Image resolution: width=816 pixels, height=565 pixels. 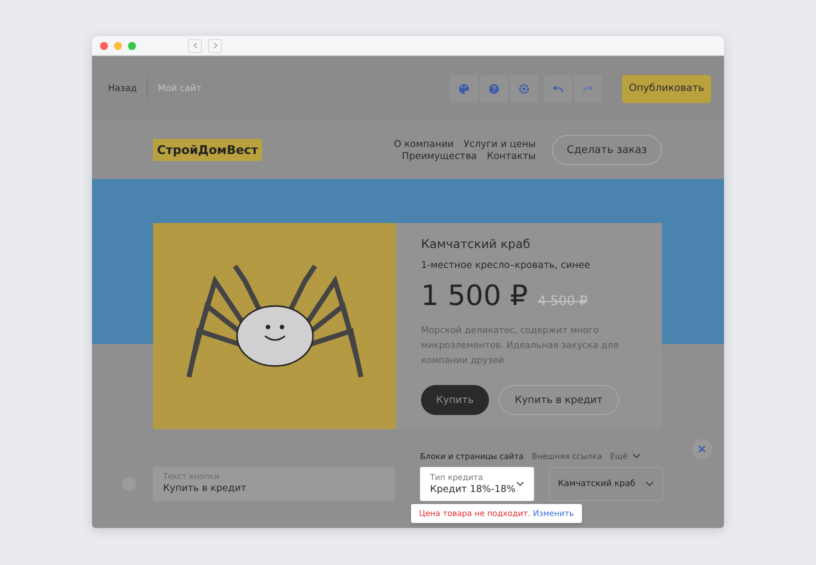 What do you see at coordinates (464, 88) in the screenshot?
I see `palette-icon` at bounding box center [464, 88].